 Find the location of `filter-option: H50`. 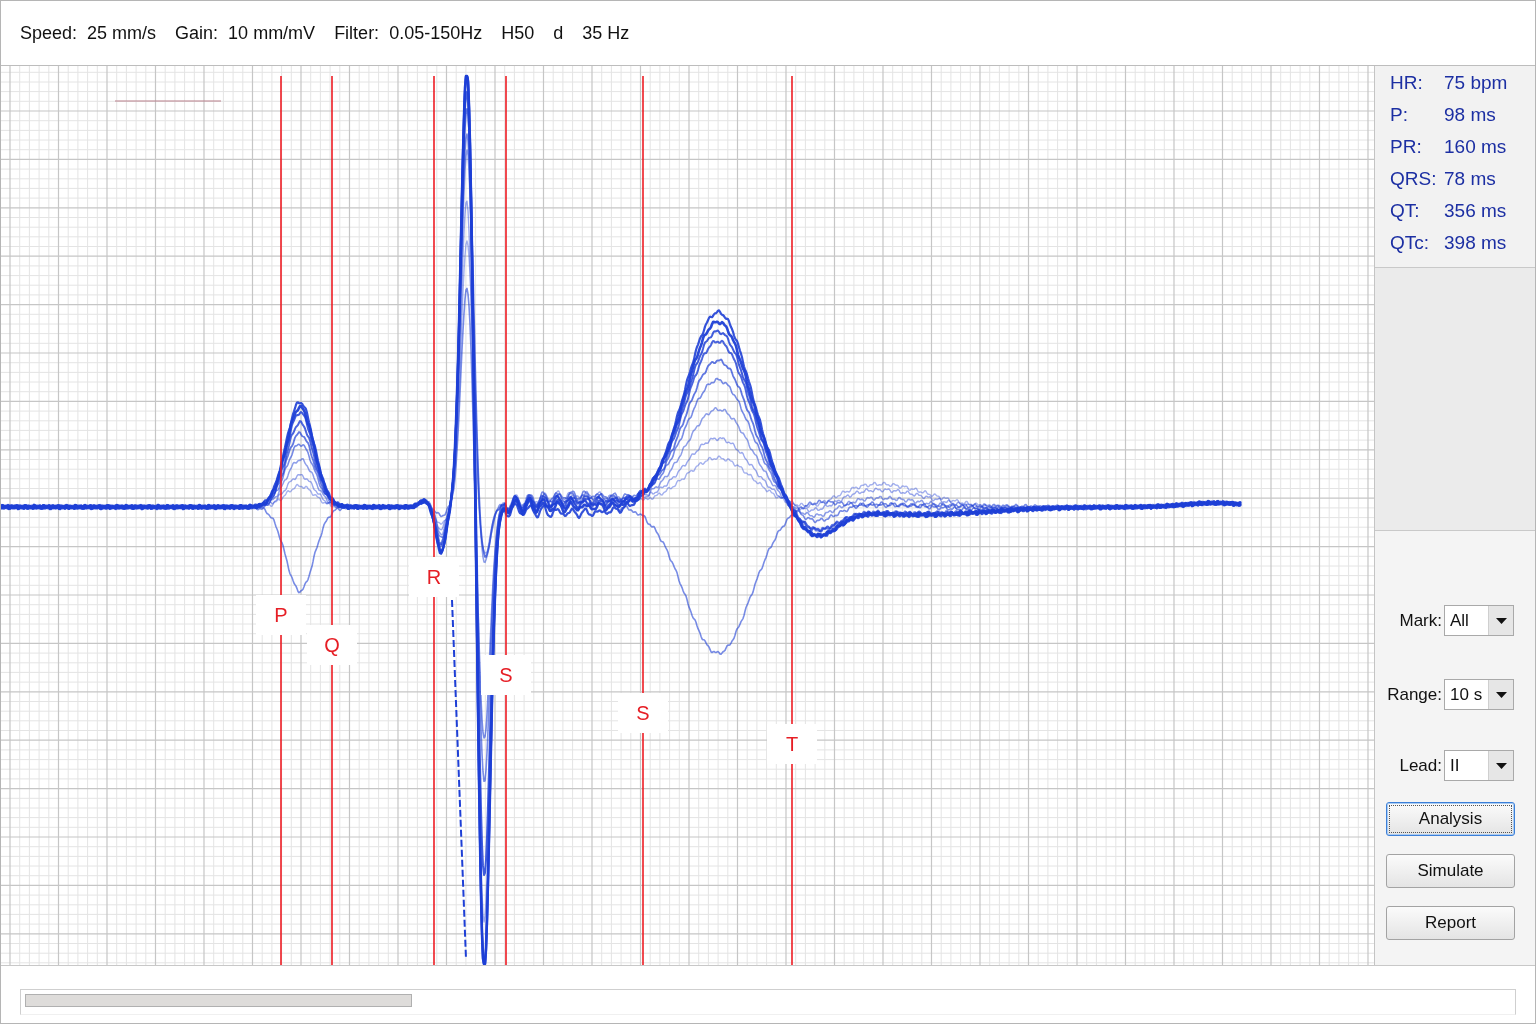

filter-option: H50 is located at coordinates (518, 33).